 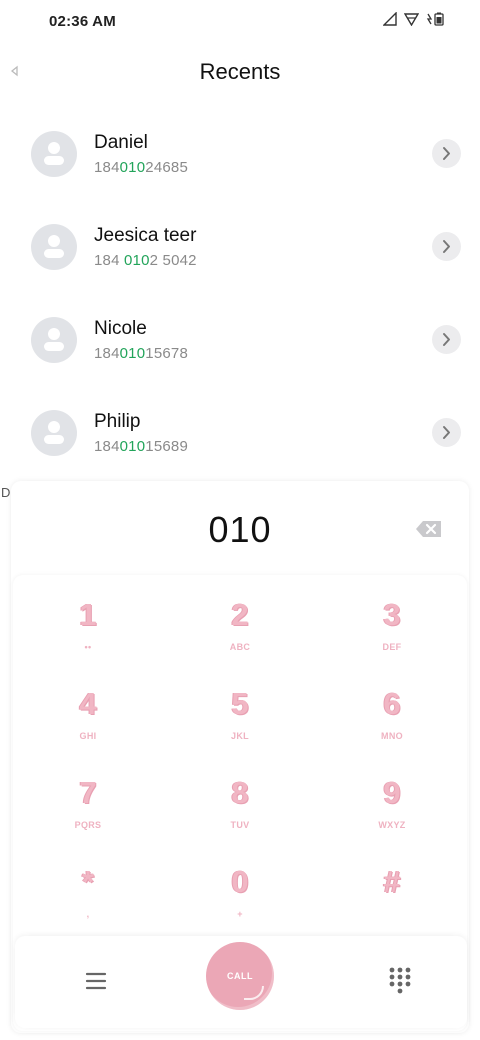 What do you see at coordinates (392, 796) in the screenshot?
I see `key-9: 9 WXYZ` at bounding box center [392, 796].